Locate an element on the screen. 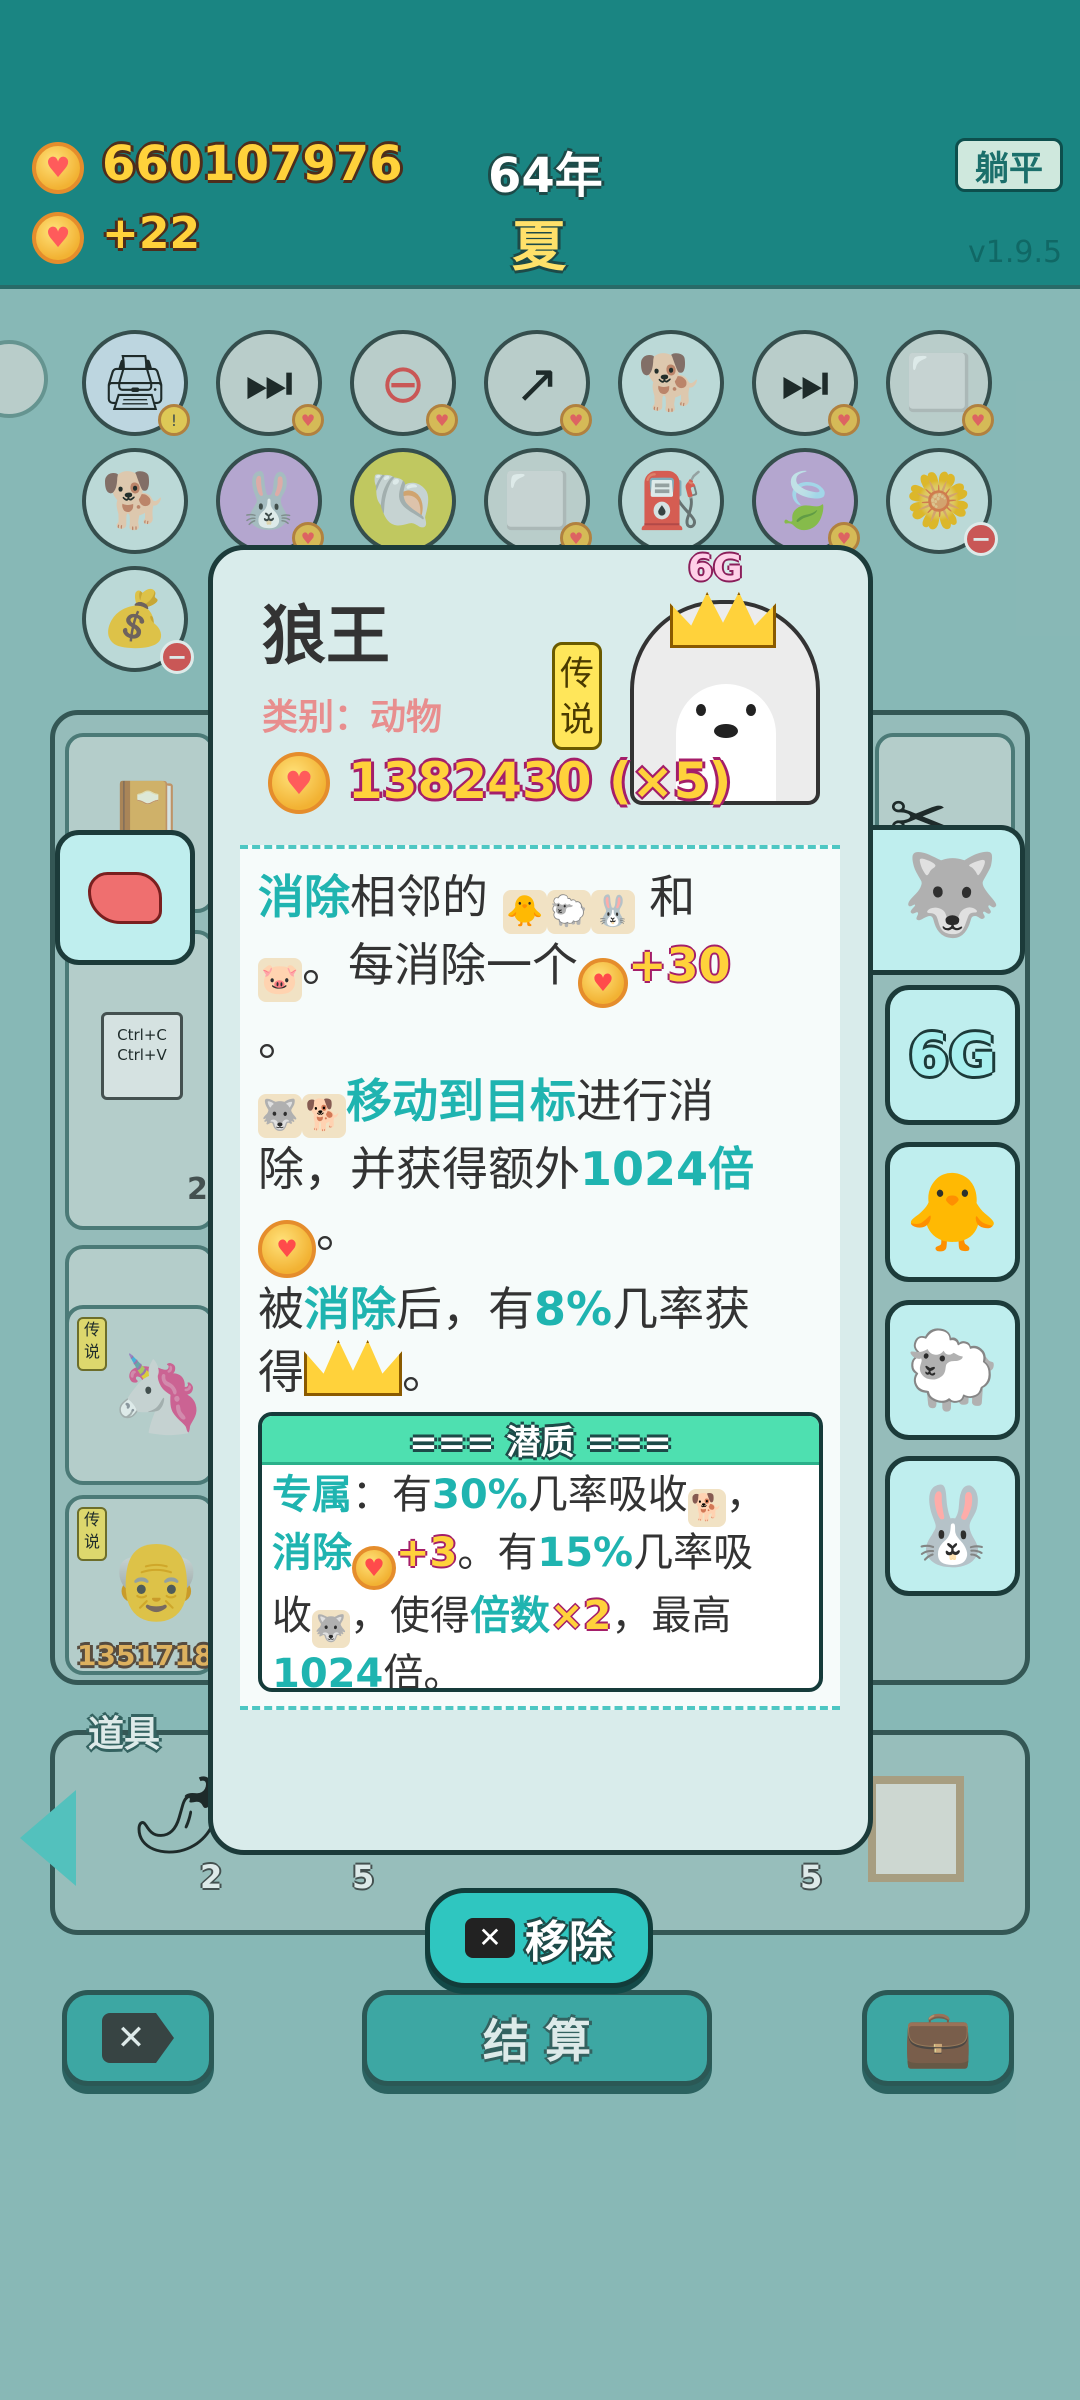 Image resolution: width=1080 pixels, height=2400 pixels. tab-chick: 🐥 is located at coordinates (952, 1212).